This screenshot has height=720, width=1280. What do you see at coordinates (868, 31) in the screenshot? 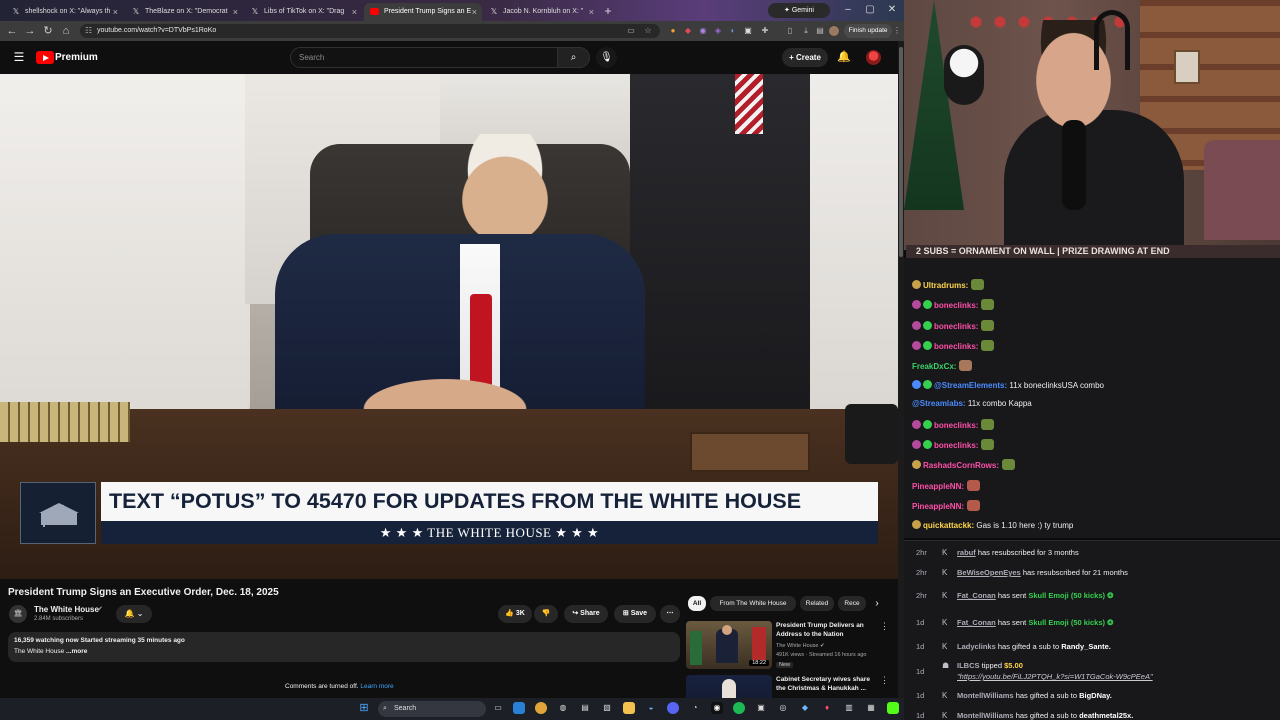
I see `finish-update-button: Finish update` at bounding box center [868, 31].